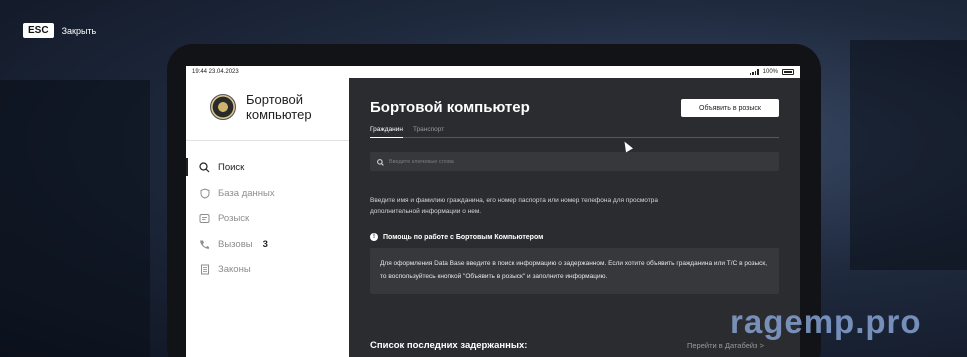 This screenshot has width=967, height=357. I want to click on signal-icon, so click(754, 72).